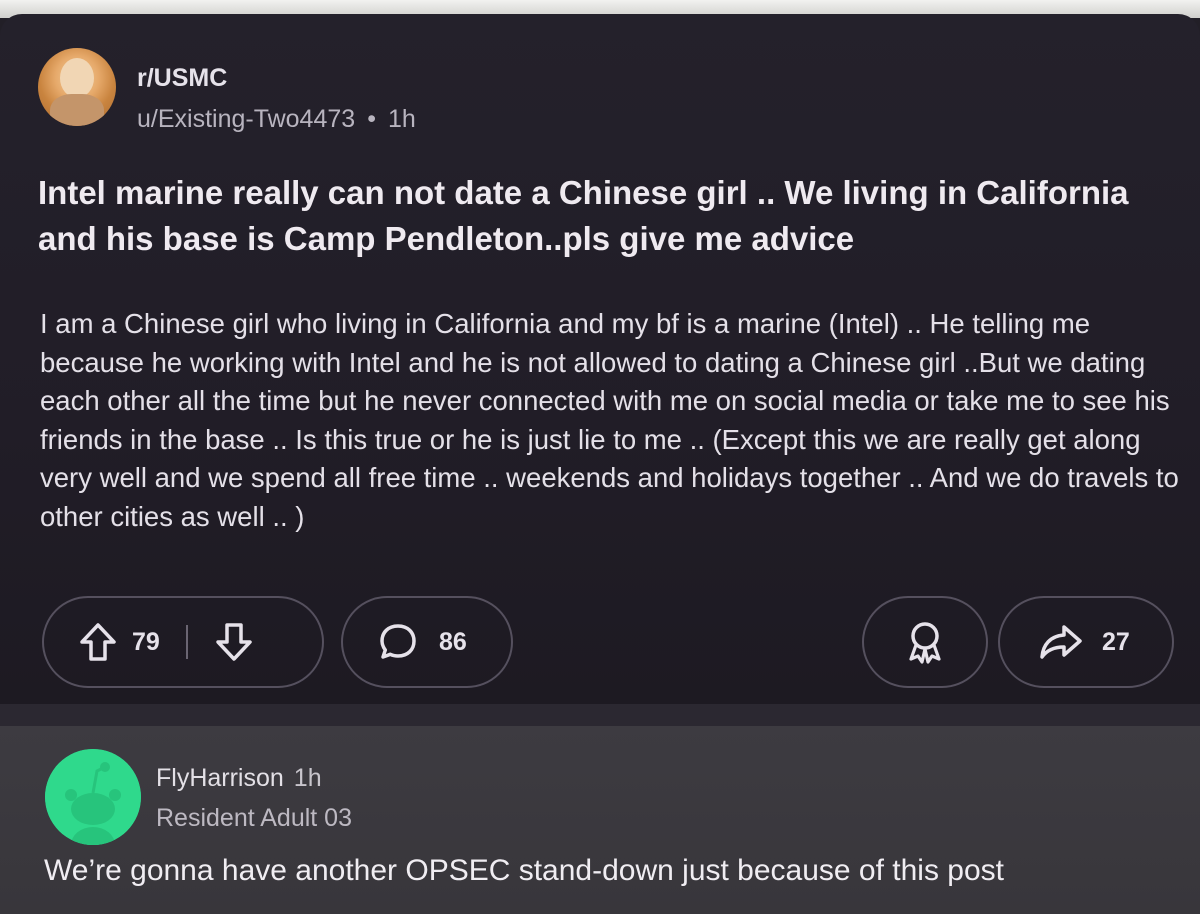  Describe the element at coordinates (77, 110) in the screenshot. I see `avatar-body` at that location.